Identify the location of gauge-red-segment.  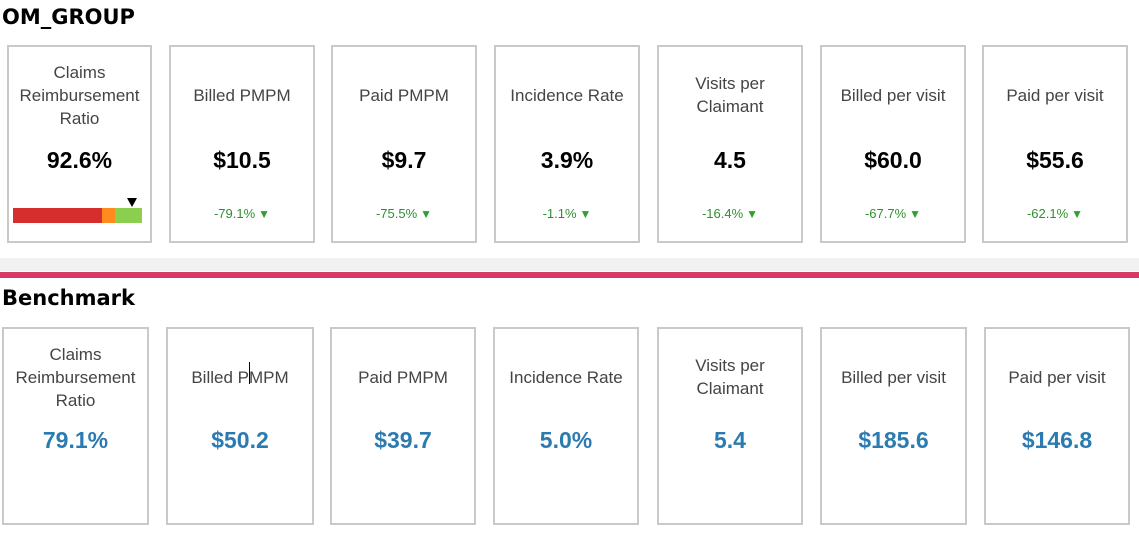
(57, 215).